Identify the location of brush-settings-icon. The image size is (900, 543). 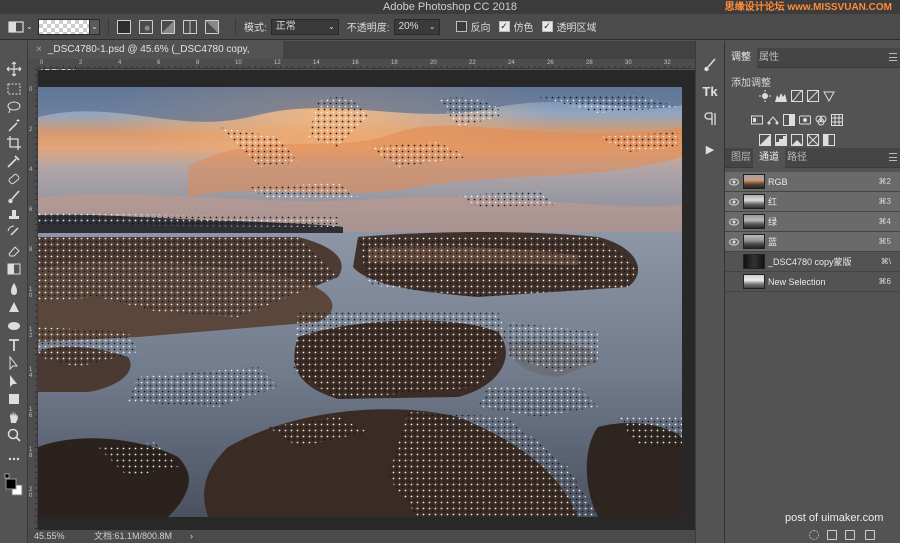
(710, 66).